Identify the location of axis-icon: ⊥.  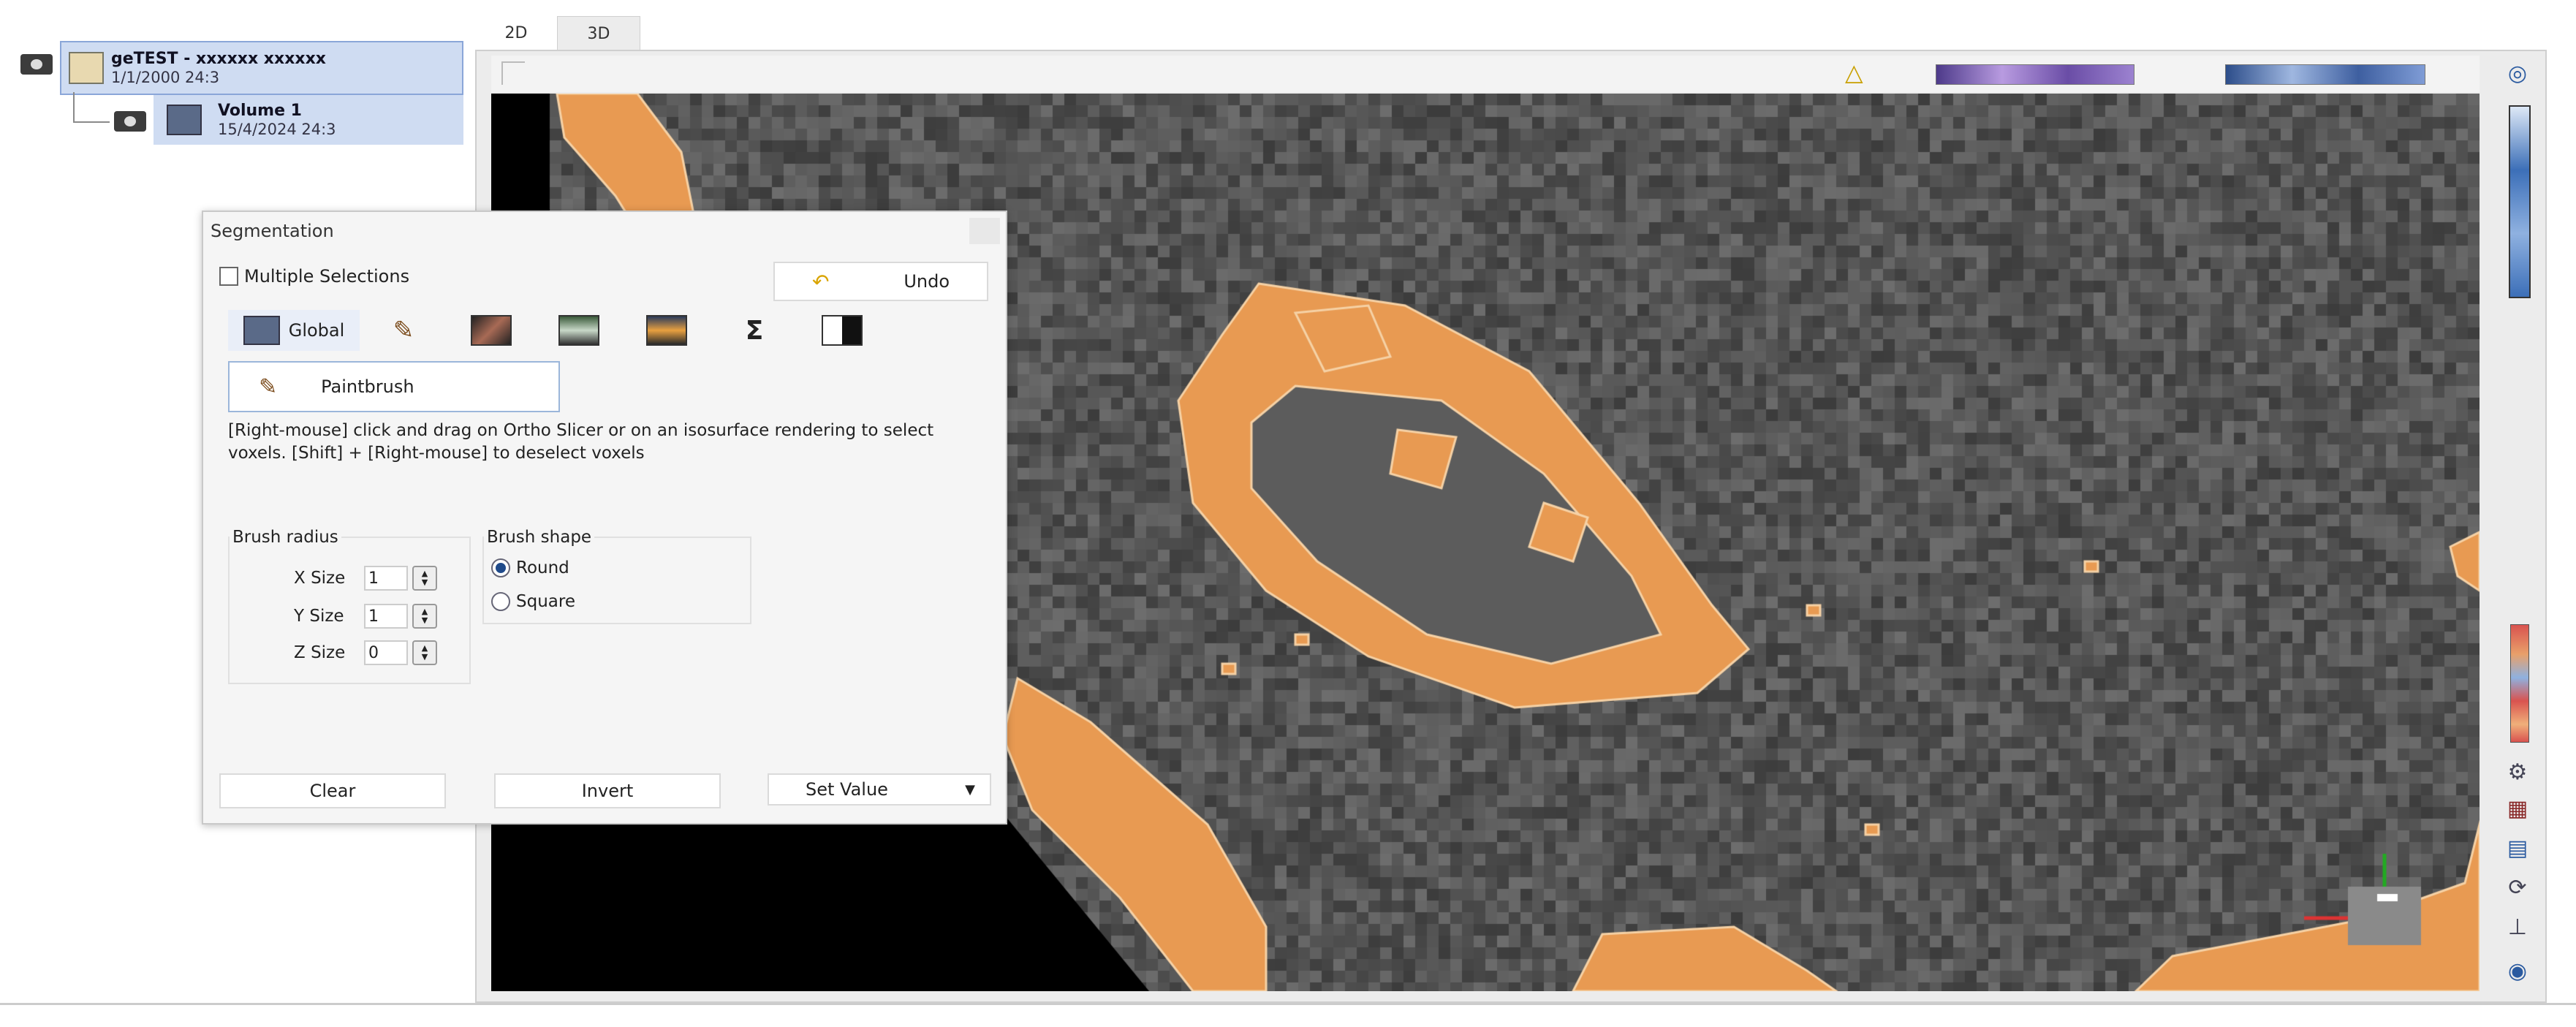
(2517, 926).